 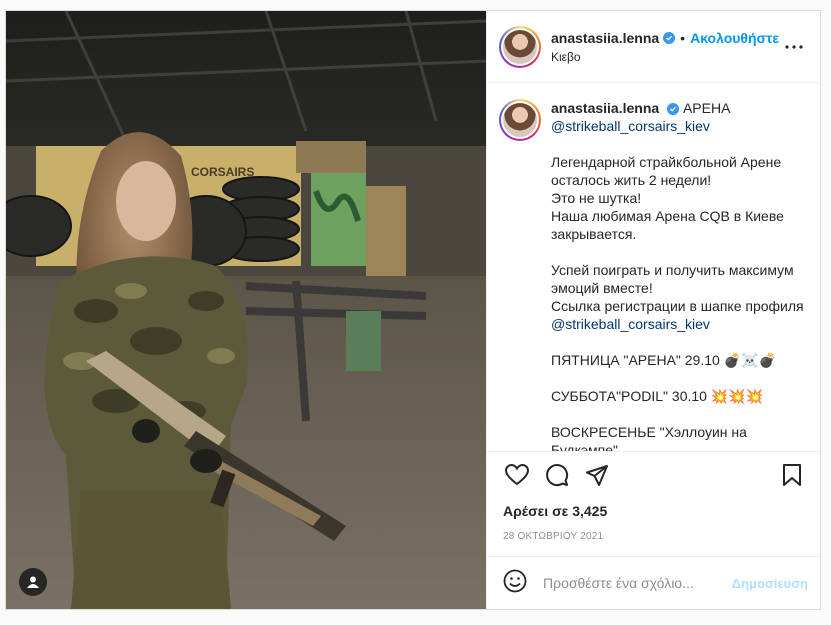 What do you see at coordinates (666, 57) in the screenshot?
I see `location-link: Κιεβο` at bounding box center [666, 57].